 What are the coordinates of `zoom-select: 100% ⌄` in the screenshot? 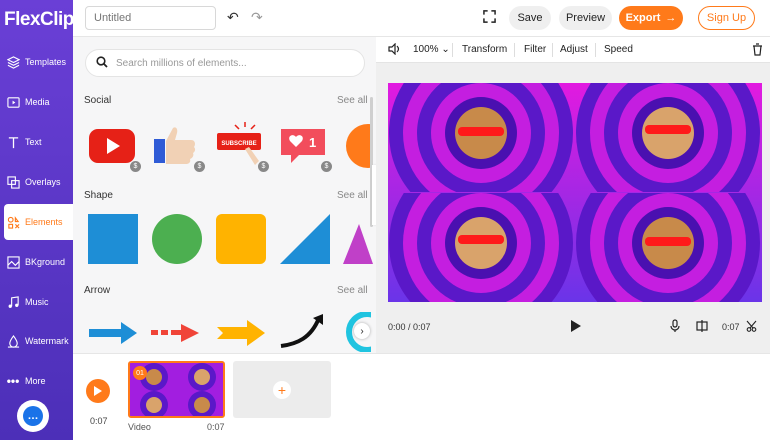 It's located at (431, 49).